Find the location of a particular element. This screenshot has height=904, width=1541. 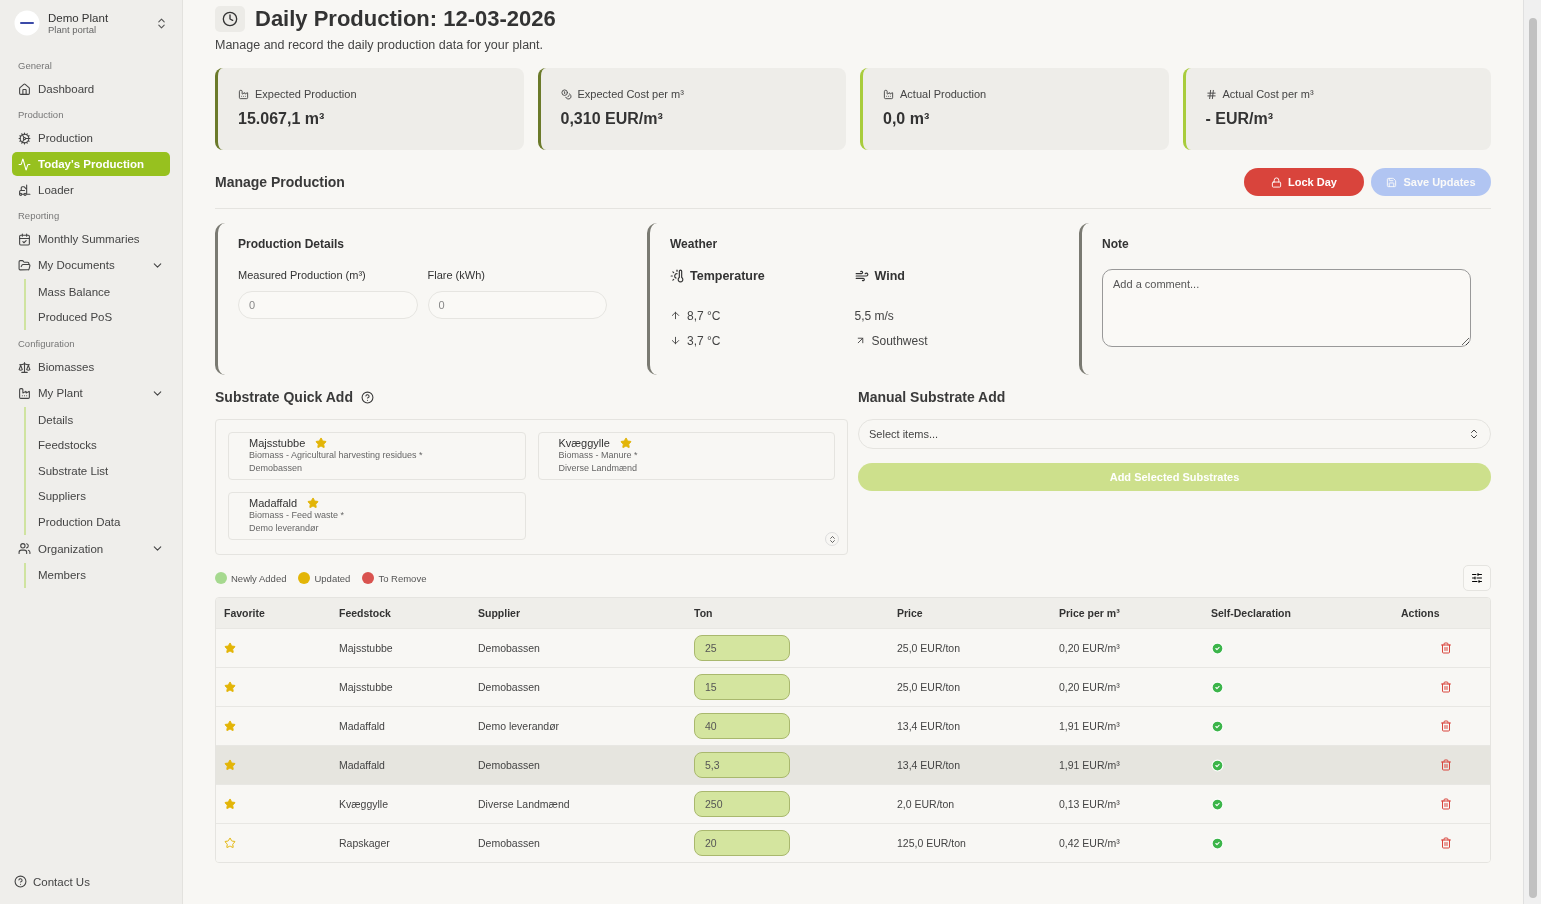

stat-label: Expected Production is located at coordinates (306, 94).